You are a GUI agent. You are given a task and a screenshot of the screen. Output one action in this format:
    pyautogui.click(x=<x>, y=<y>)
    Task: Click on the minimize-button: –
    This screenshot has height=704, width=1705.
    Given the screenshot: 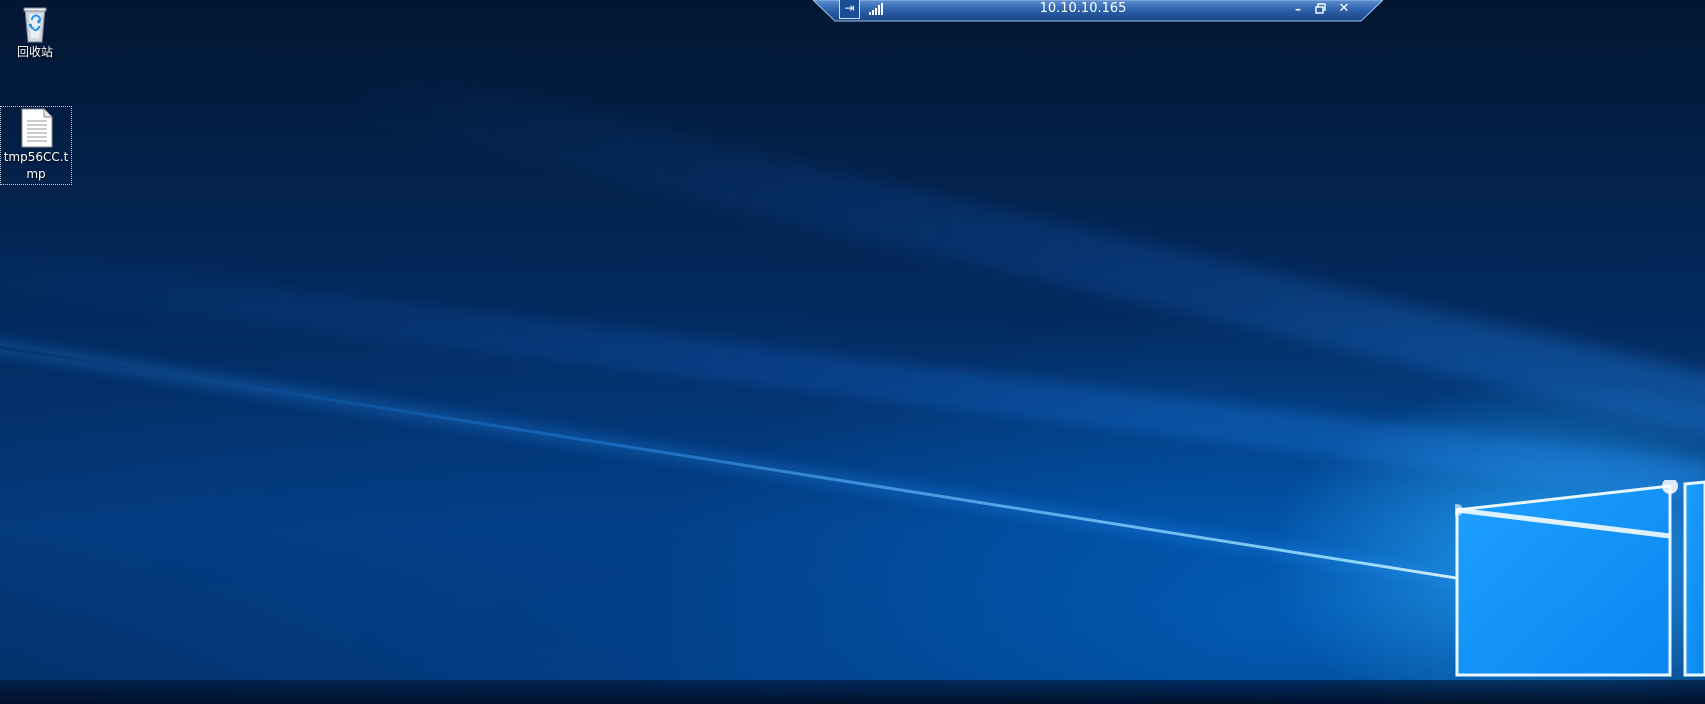 What is the action you would take?
    pyautogui.click(x=1298, y=9)
    